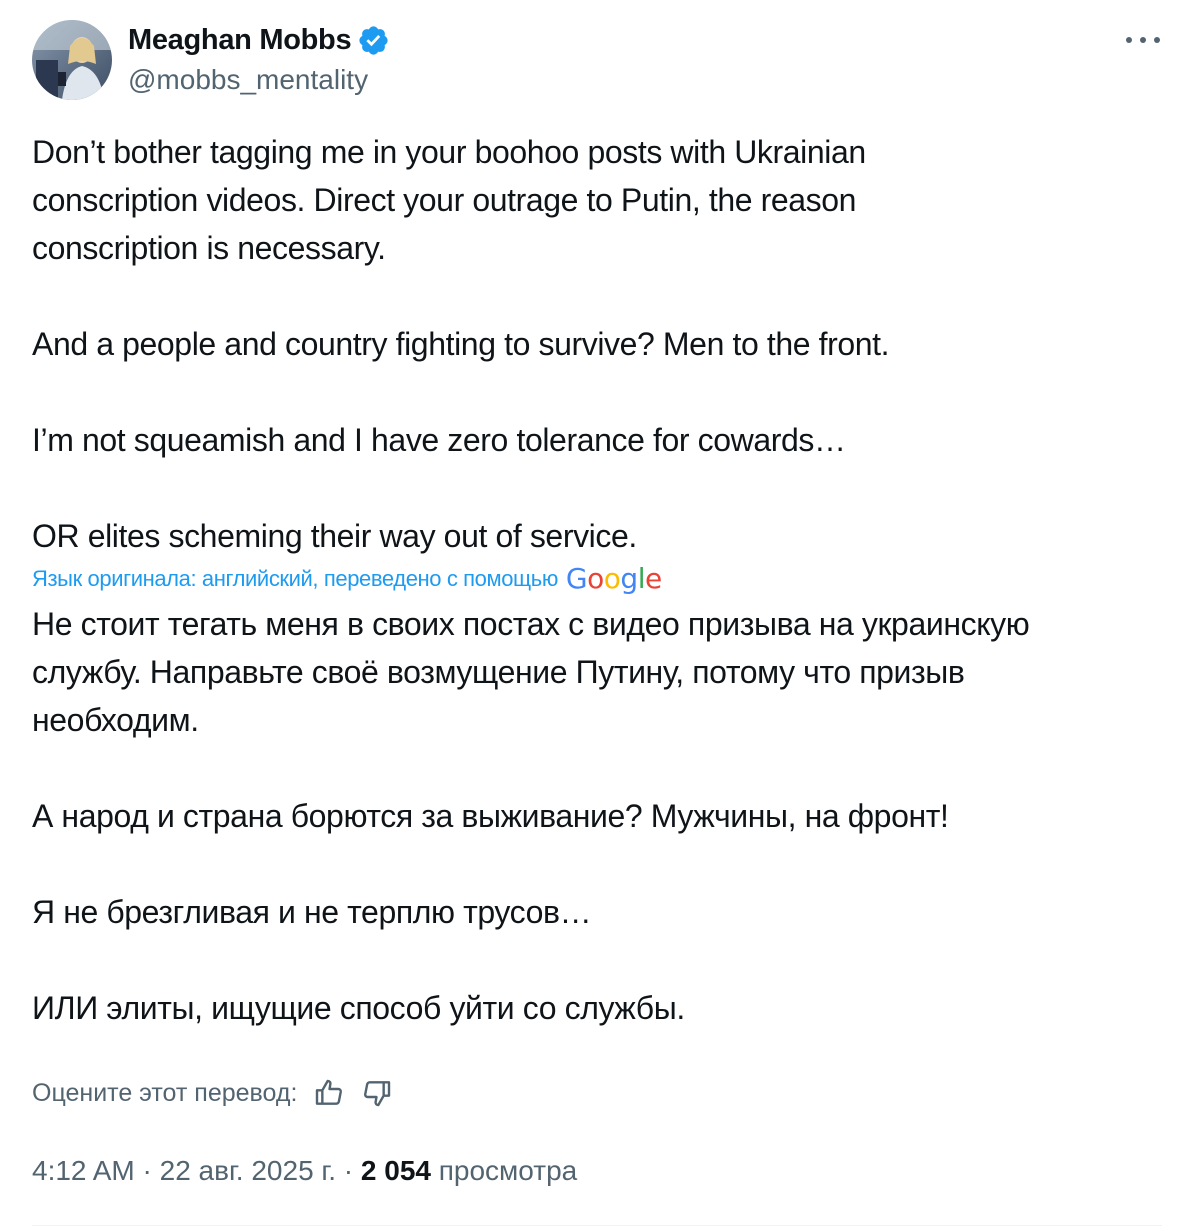 The height and width of the screenshot is (1228, 1182). What do you see at coordinates (240, 40) in the screenshot?
I see `author-name: Meaghan Mobbs` at bounding box center [240, 40].